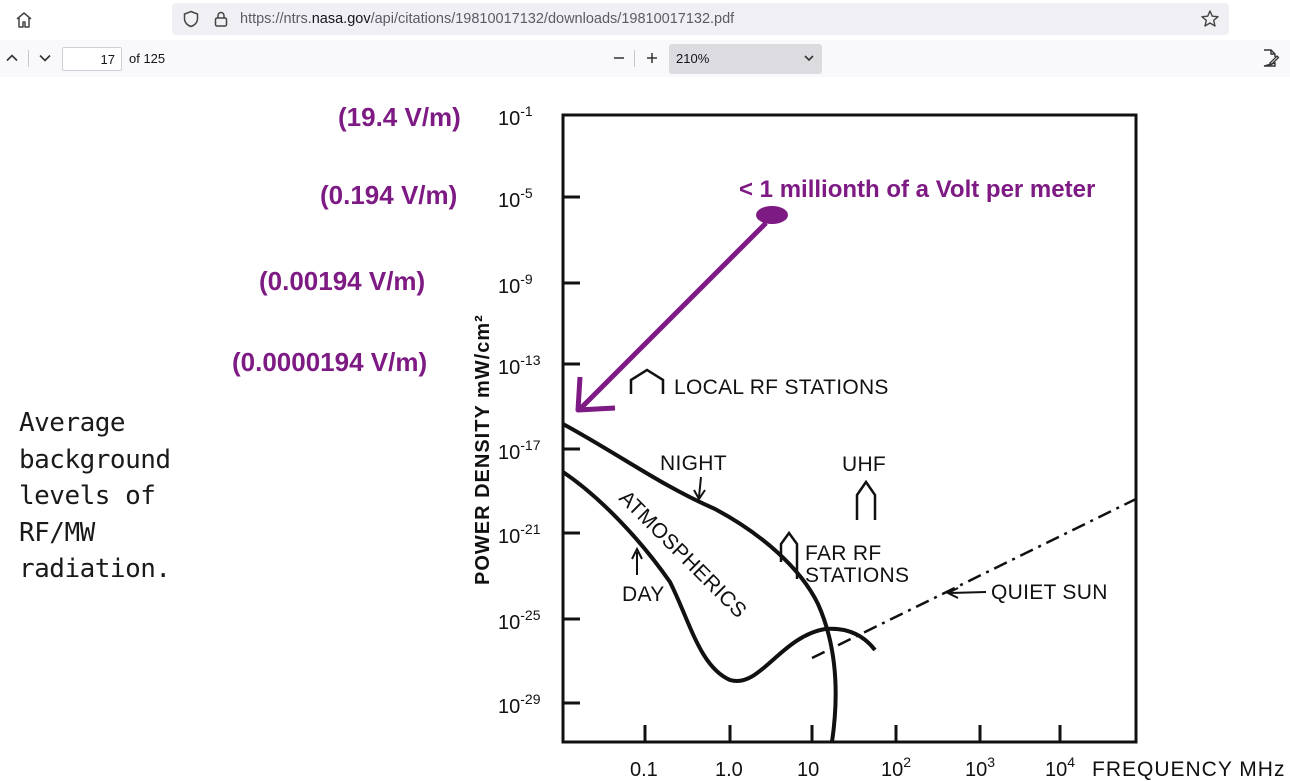 The width and height of the screenshot is (1290, 781). What do you see at coordinates (191, 19) in the screenshot?
I see `shield-icon` at bounding box center [191, 19].